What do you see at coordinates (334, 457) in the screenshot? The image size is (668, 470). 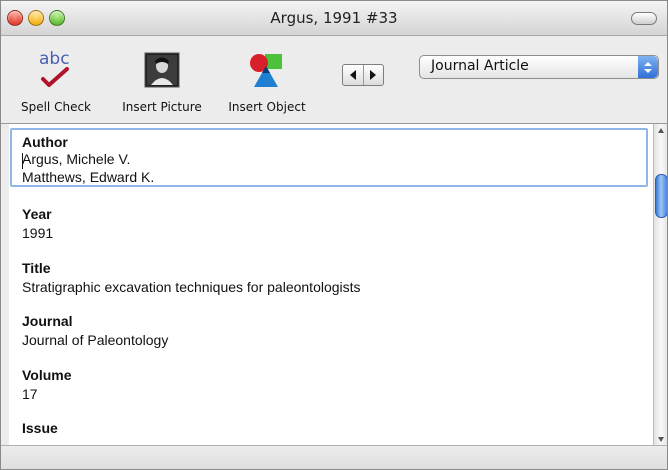 I see `status-bar` at bounding box center [334, 457].